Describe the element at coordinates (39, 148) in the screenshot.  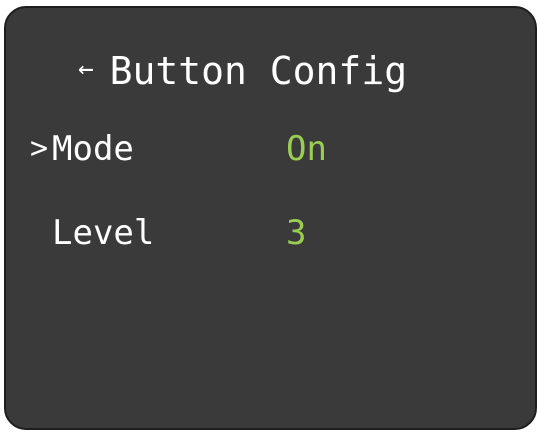
I see `selection-cursor-icon: >` at that location.